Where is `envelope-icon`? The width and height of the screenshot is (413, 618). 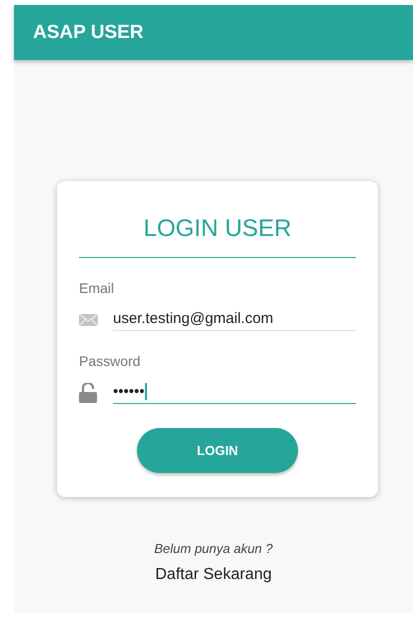 envelope-icon is located at coordinates (88, 320).